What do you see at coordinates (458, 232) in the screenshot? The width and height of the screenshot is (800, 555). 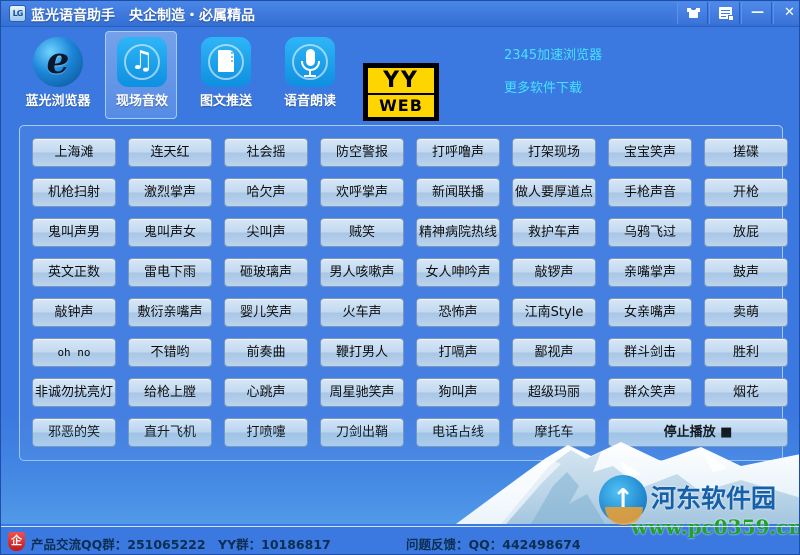 I see `sound-button: 精神病院热线` at bounding box center [458, 232].